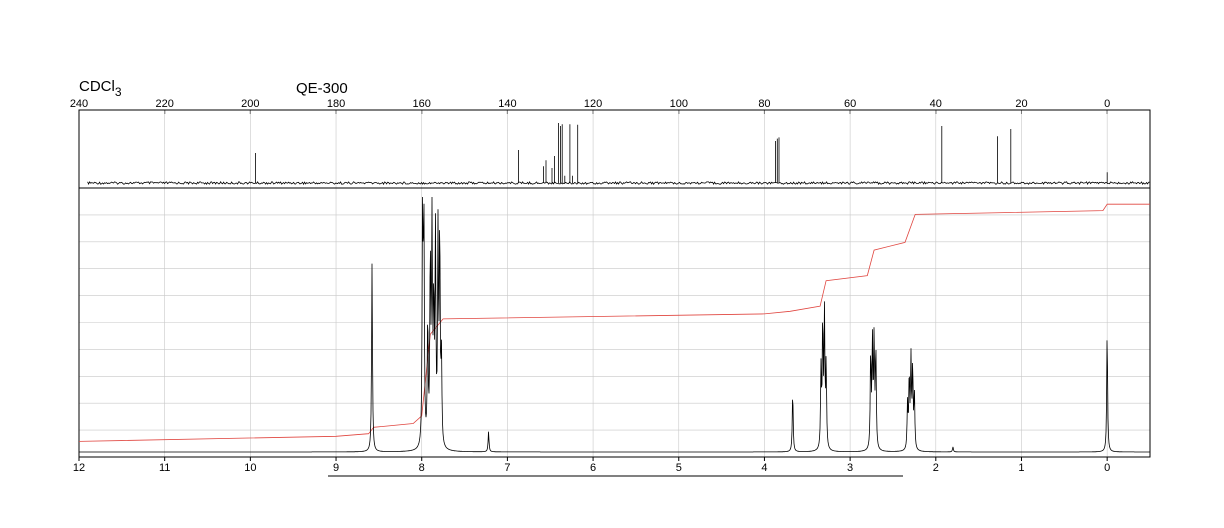  Describe the element at coordinates (850, 104) in the screenshot. I see `carbon-tick-label: 60` at that location.